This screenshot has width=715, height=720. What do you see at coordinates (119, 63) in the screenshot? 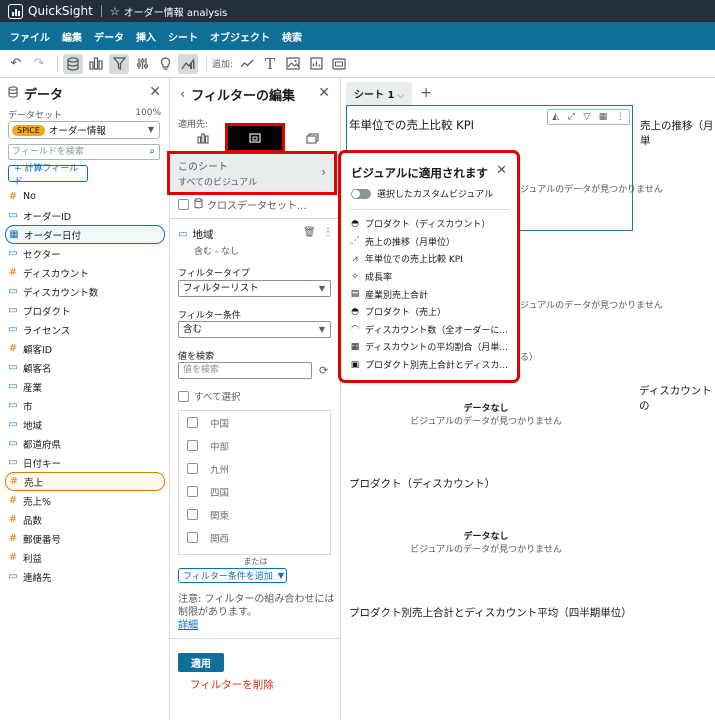
I see `filter-icon` at bounding box center [119, 63].